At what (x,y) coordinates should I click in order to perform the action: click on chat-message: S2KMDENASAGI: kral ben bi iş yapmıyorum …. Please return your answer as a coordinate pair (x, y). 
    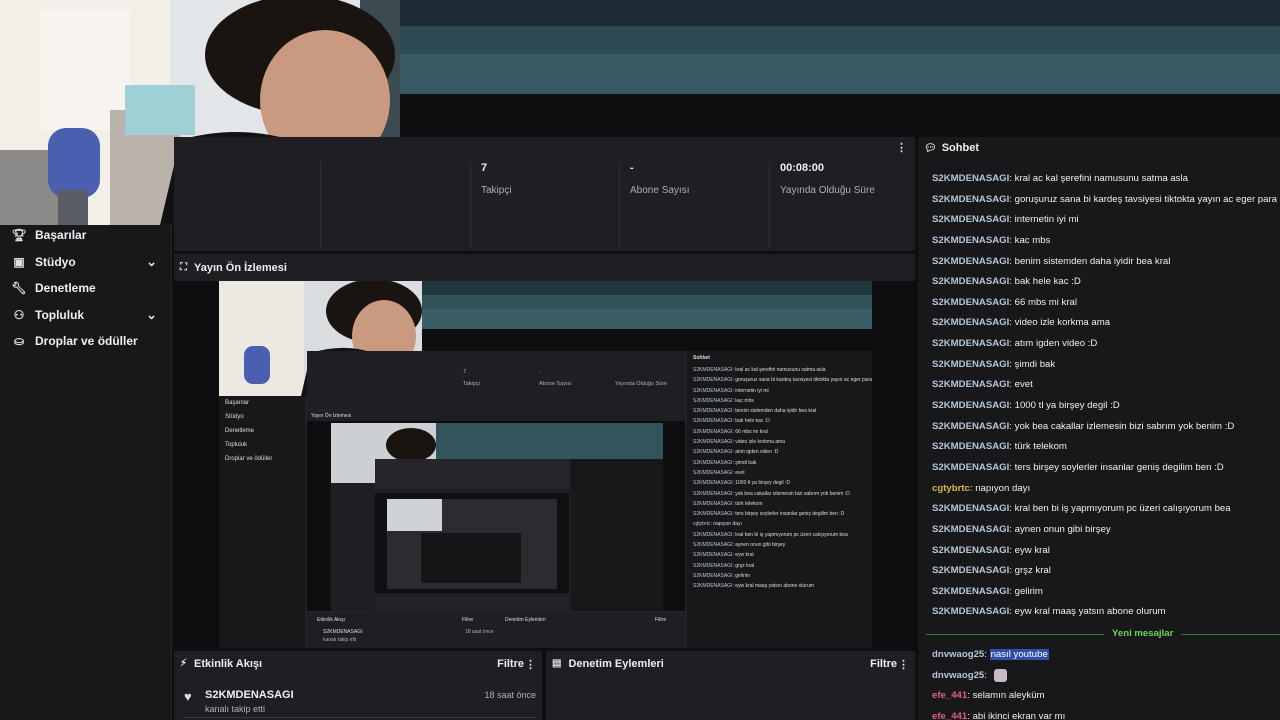
    Looking at the image, I should click on (1099, 509).